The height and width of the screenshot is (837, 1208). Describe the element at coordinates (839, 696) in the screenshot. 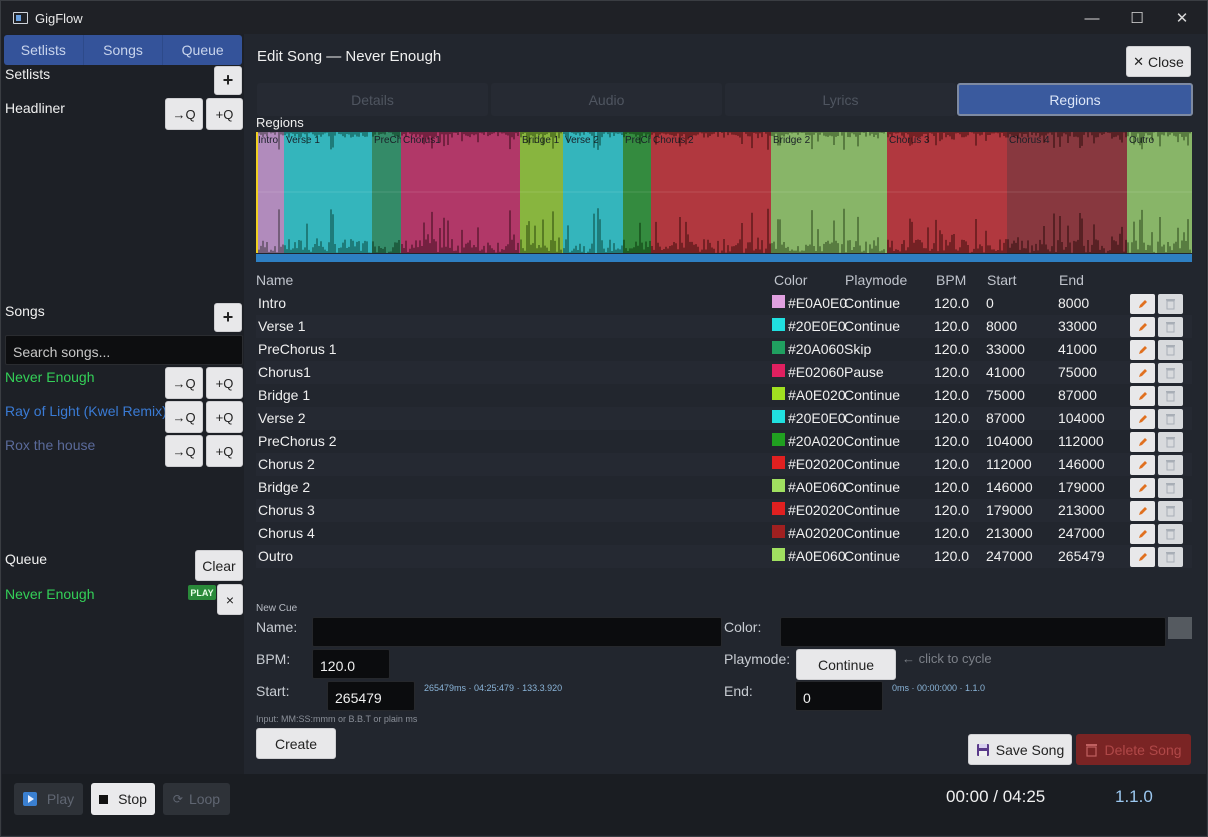

I see `cue-end-input: 0` at that location.